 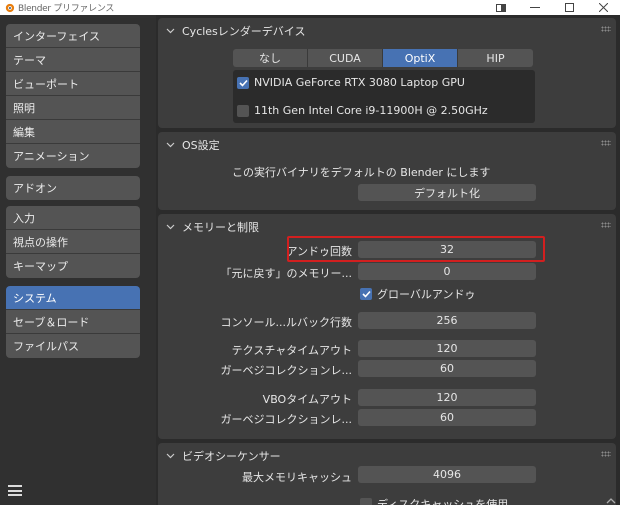 I want to click on console-scrollback-label: コンソール...ルバック行数, so click(x=286, y=322).